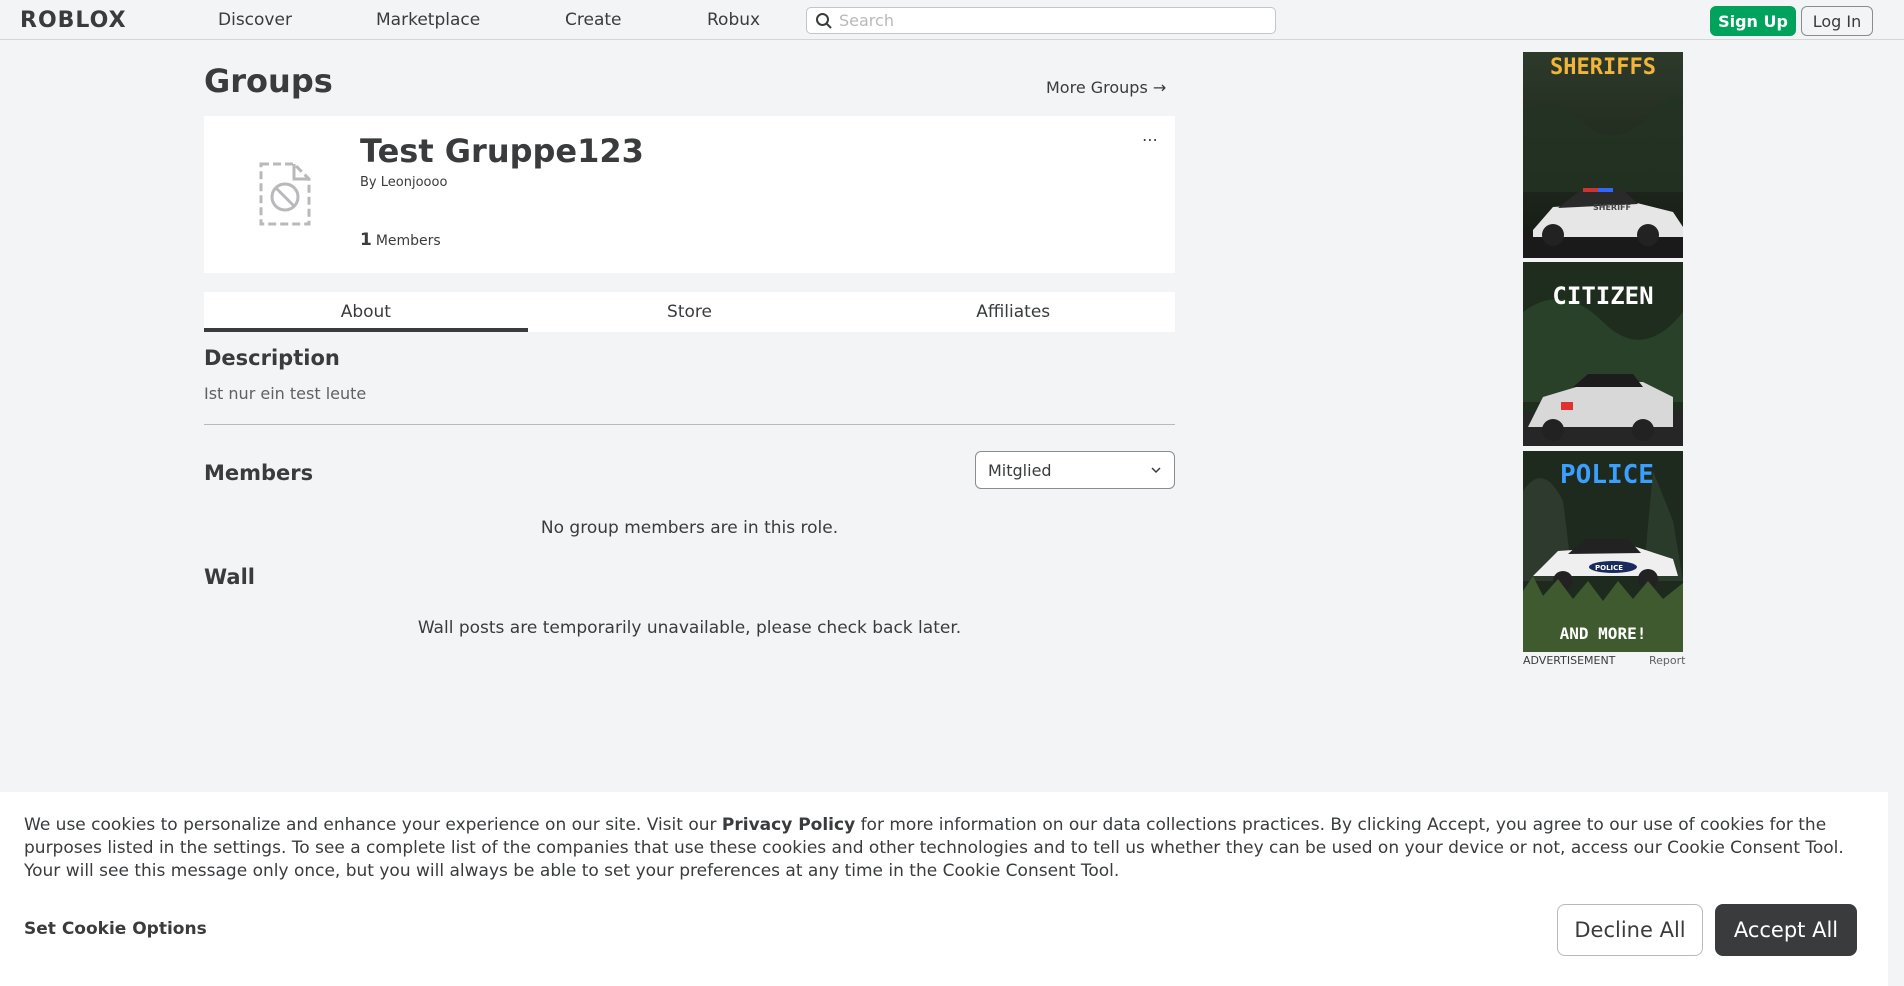 Image resolution: width=1904 pixels, height=986 pixels. Describe the element at coordinates (1013, 312) in the screenshot. I see `tab-affiliates: Affiliates` at that location.